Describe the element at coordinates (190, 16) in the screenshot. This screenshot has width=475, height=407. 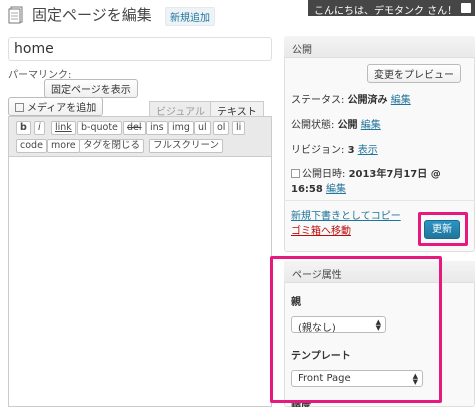
I see `add-new-button: 新規追加` at that location.